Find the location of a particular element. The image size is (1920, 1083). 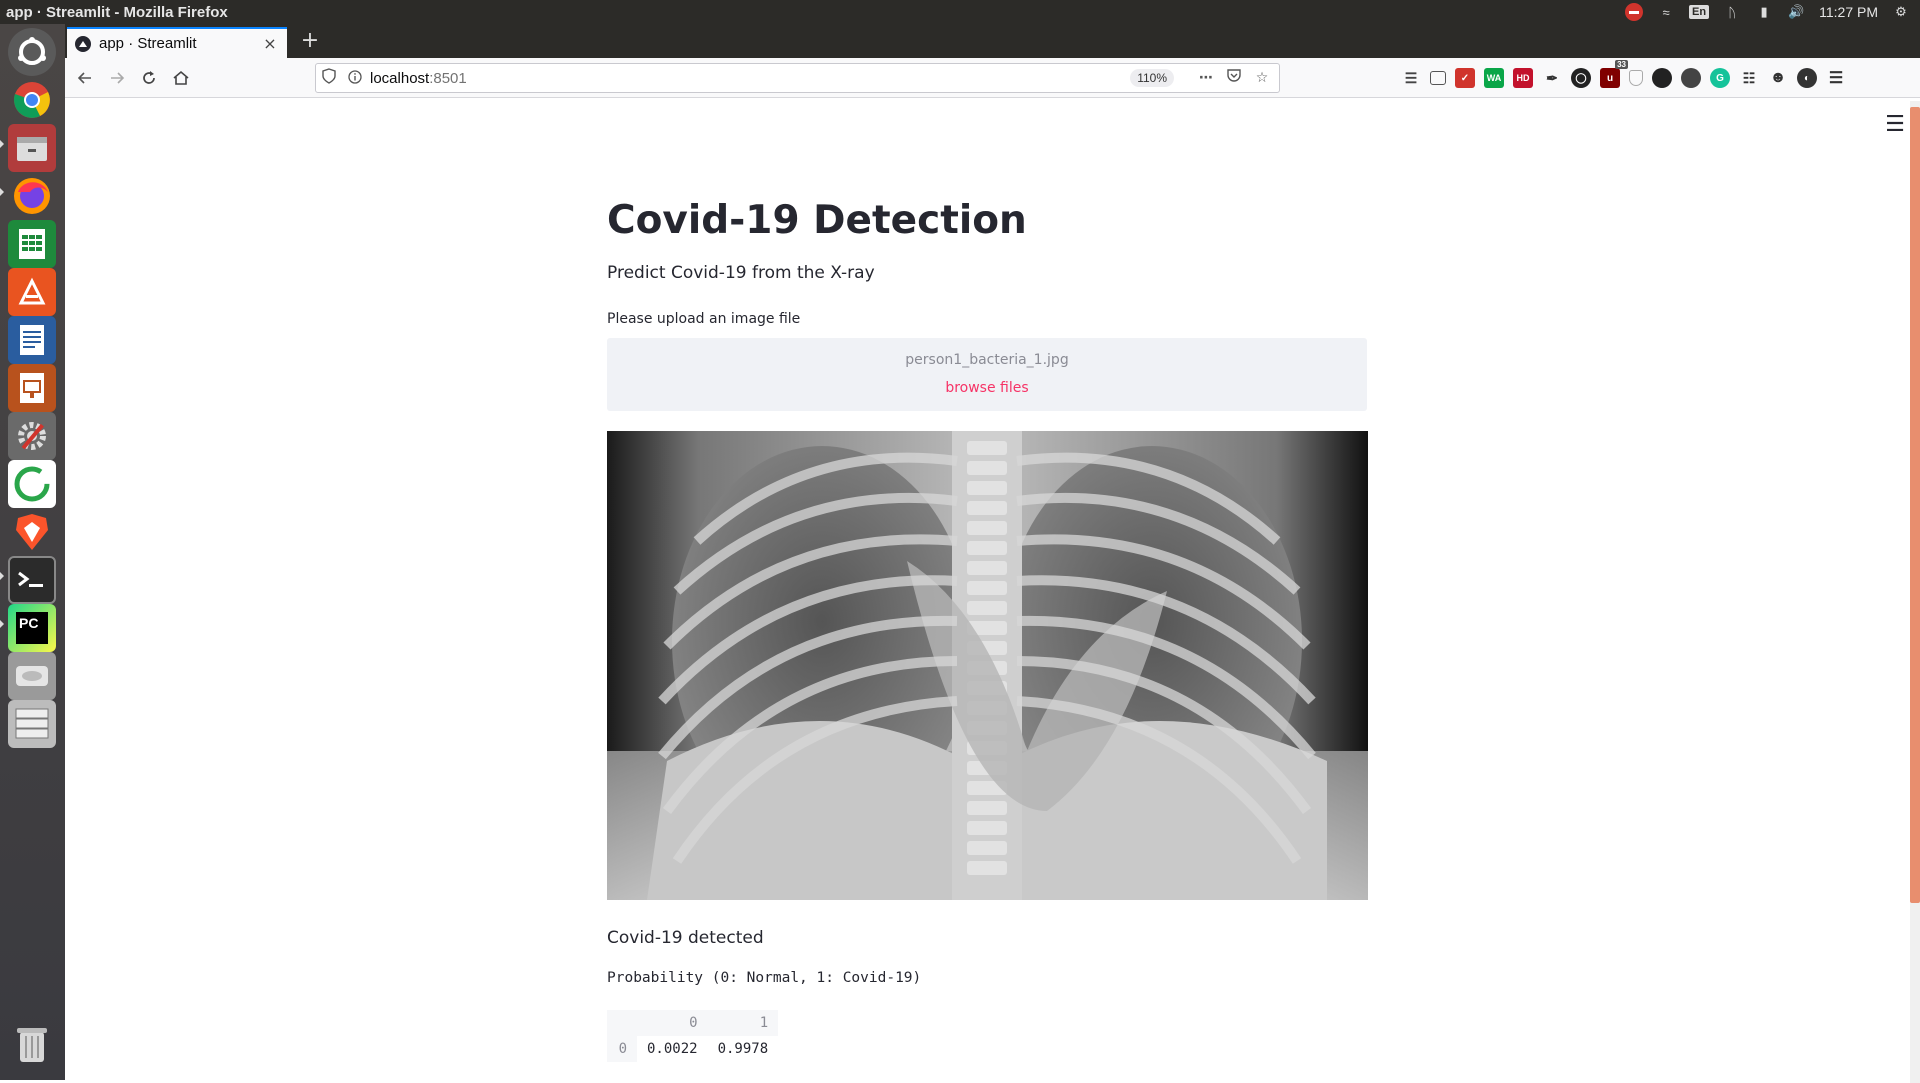

pycharm-label: PC is located at coordinates (32, 628).